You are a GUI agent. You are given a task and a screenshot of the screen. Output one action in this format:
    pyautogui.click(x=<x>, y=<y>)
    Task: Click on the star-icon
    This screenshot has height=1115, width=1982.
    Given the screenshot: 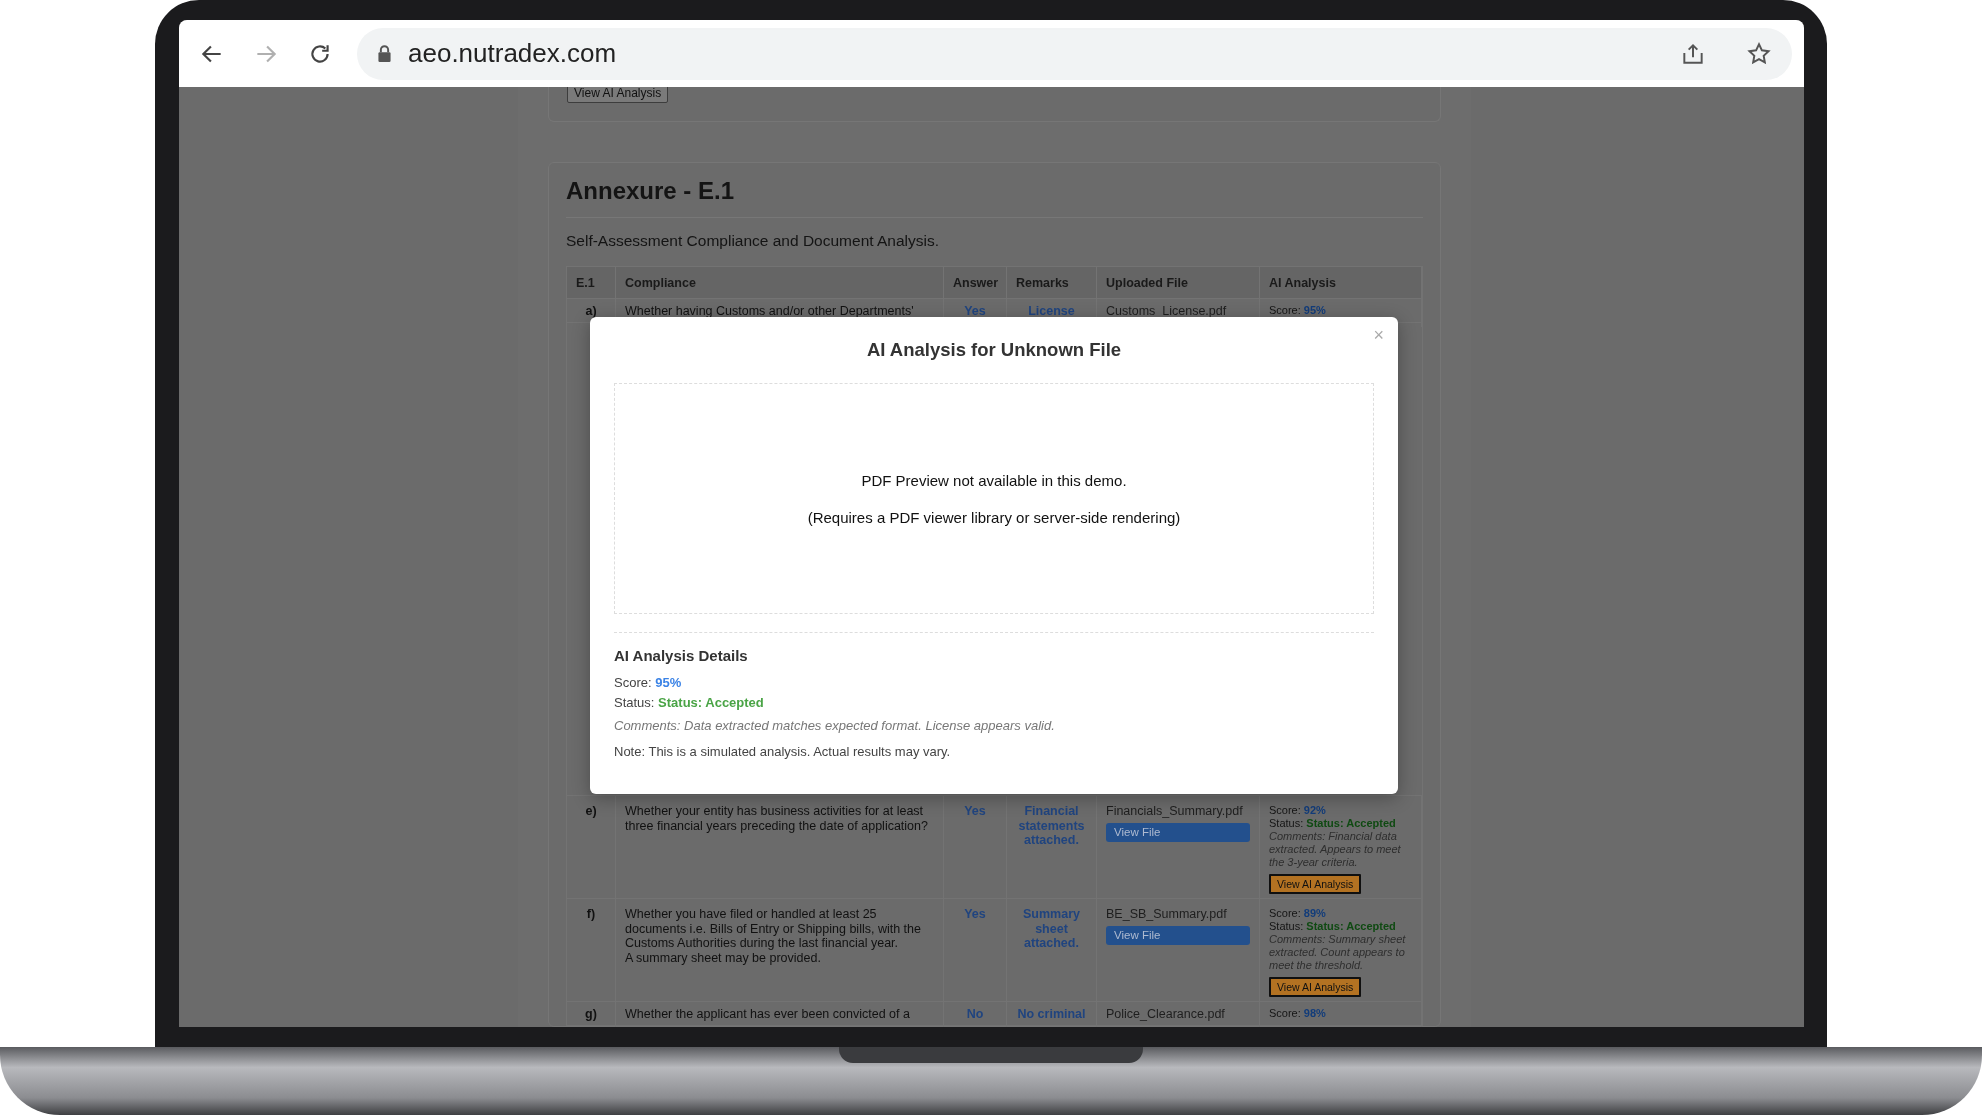 What is the action you would take?
    pyautogui.click(x=1759, y=53)
    